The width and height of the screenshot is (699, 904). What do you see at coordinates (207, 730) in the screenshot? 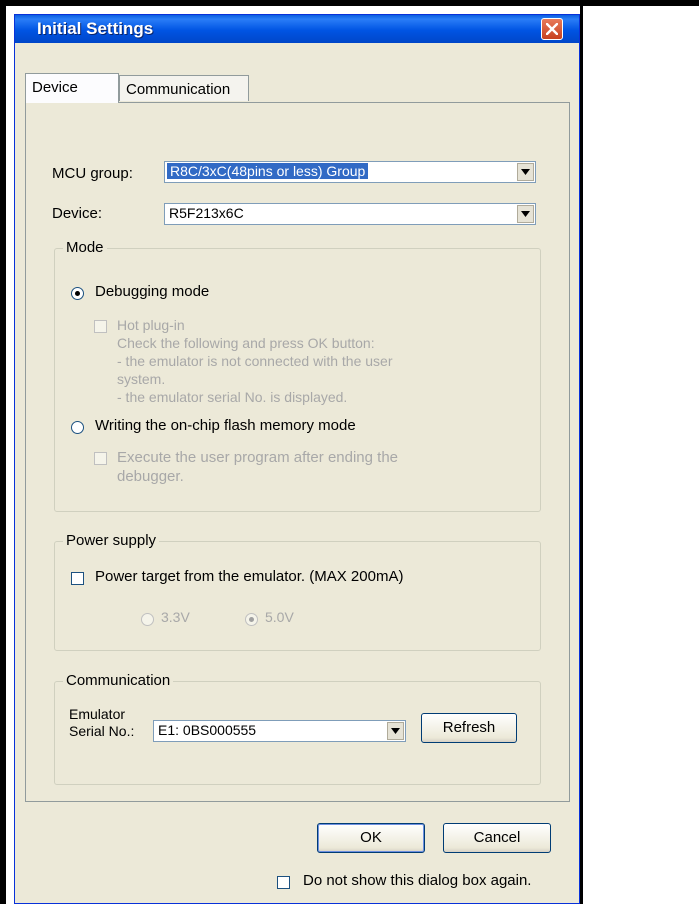
I see `emulator-serial-value: E1: 0BS000555` at bounding box center [207, 730].